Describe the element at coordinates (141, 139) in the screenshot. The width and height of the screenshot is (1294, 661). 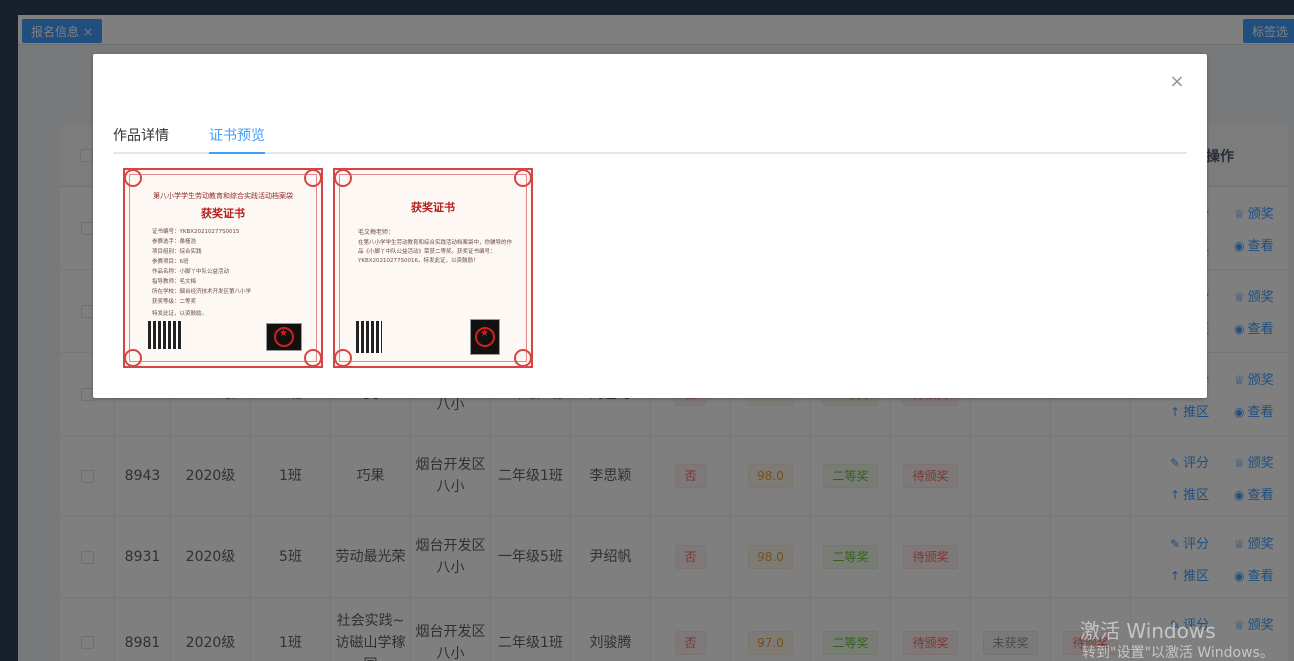
I see `tab-work-details: 作品详情` at that location.